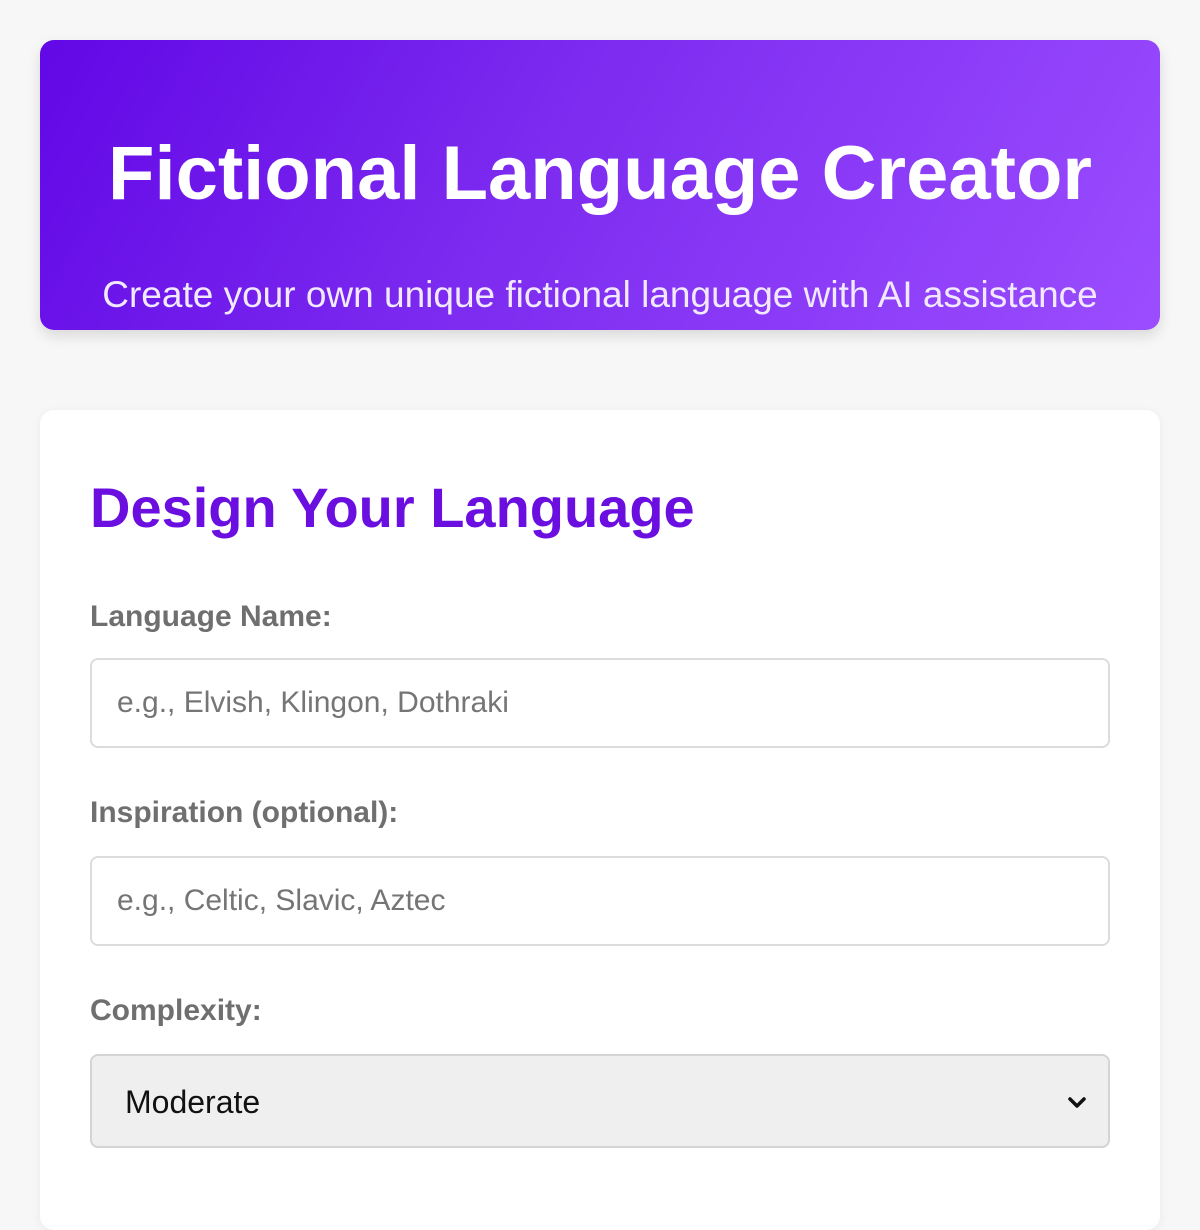 The width and height of the screenshot is (1200, 1230). Describe the element at coordinates (211, 616) in the screenshot. I see `language-name-label: Language Name:` at that location.